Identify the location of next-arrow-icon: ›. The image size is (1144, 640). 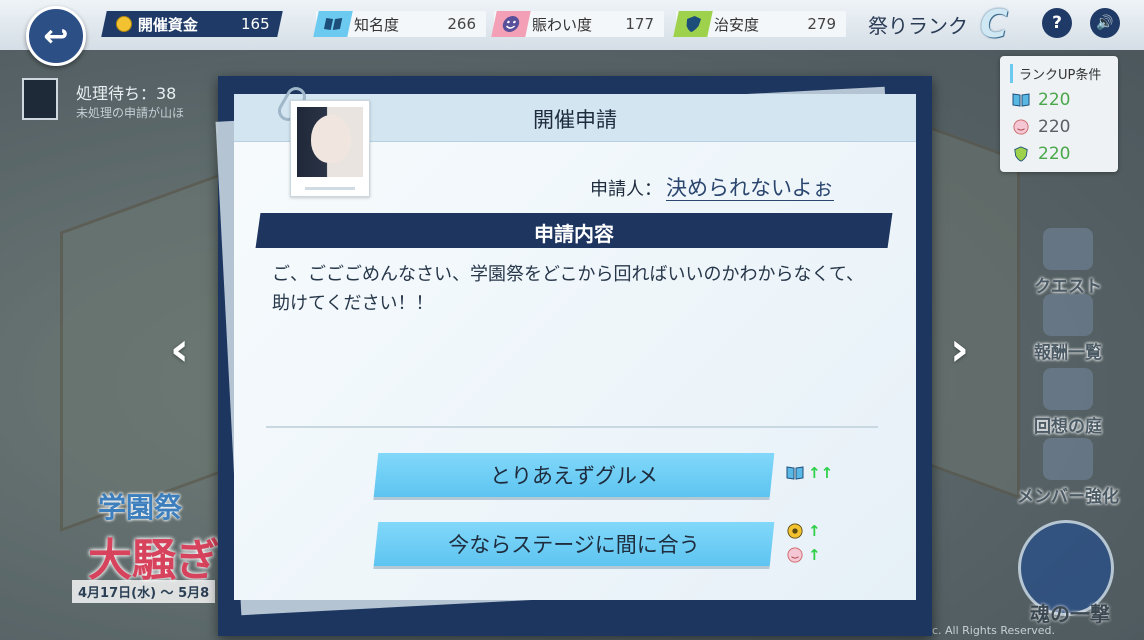
(959, 349).